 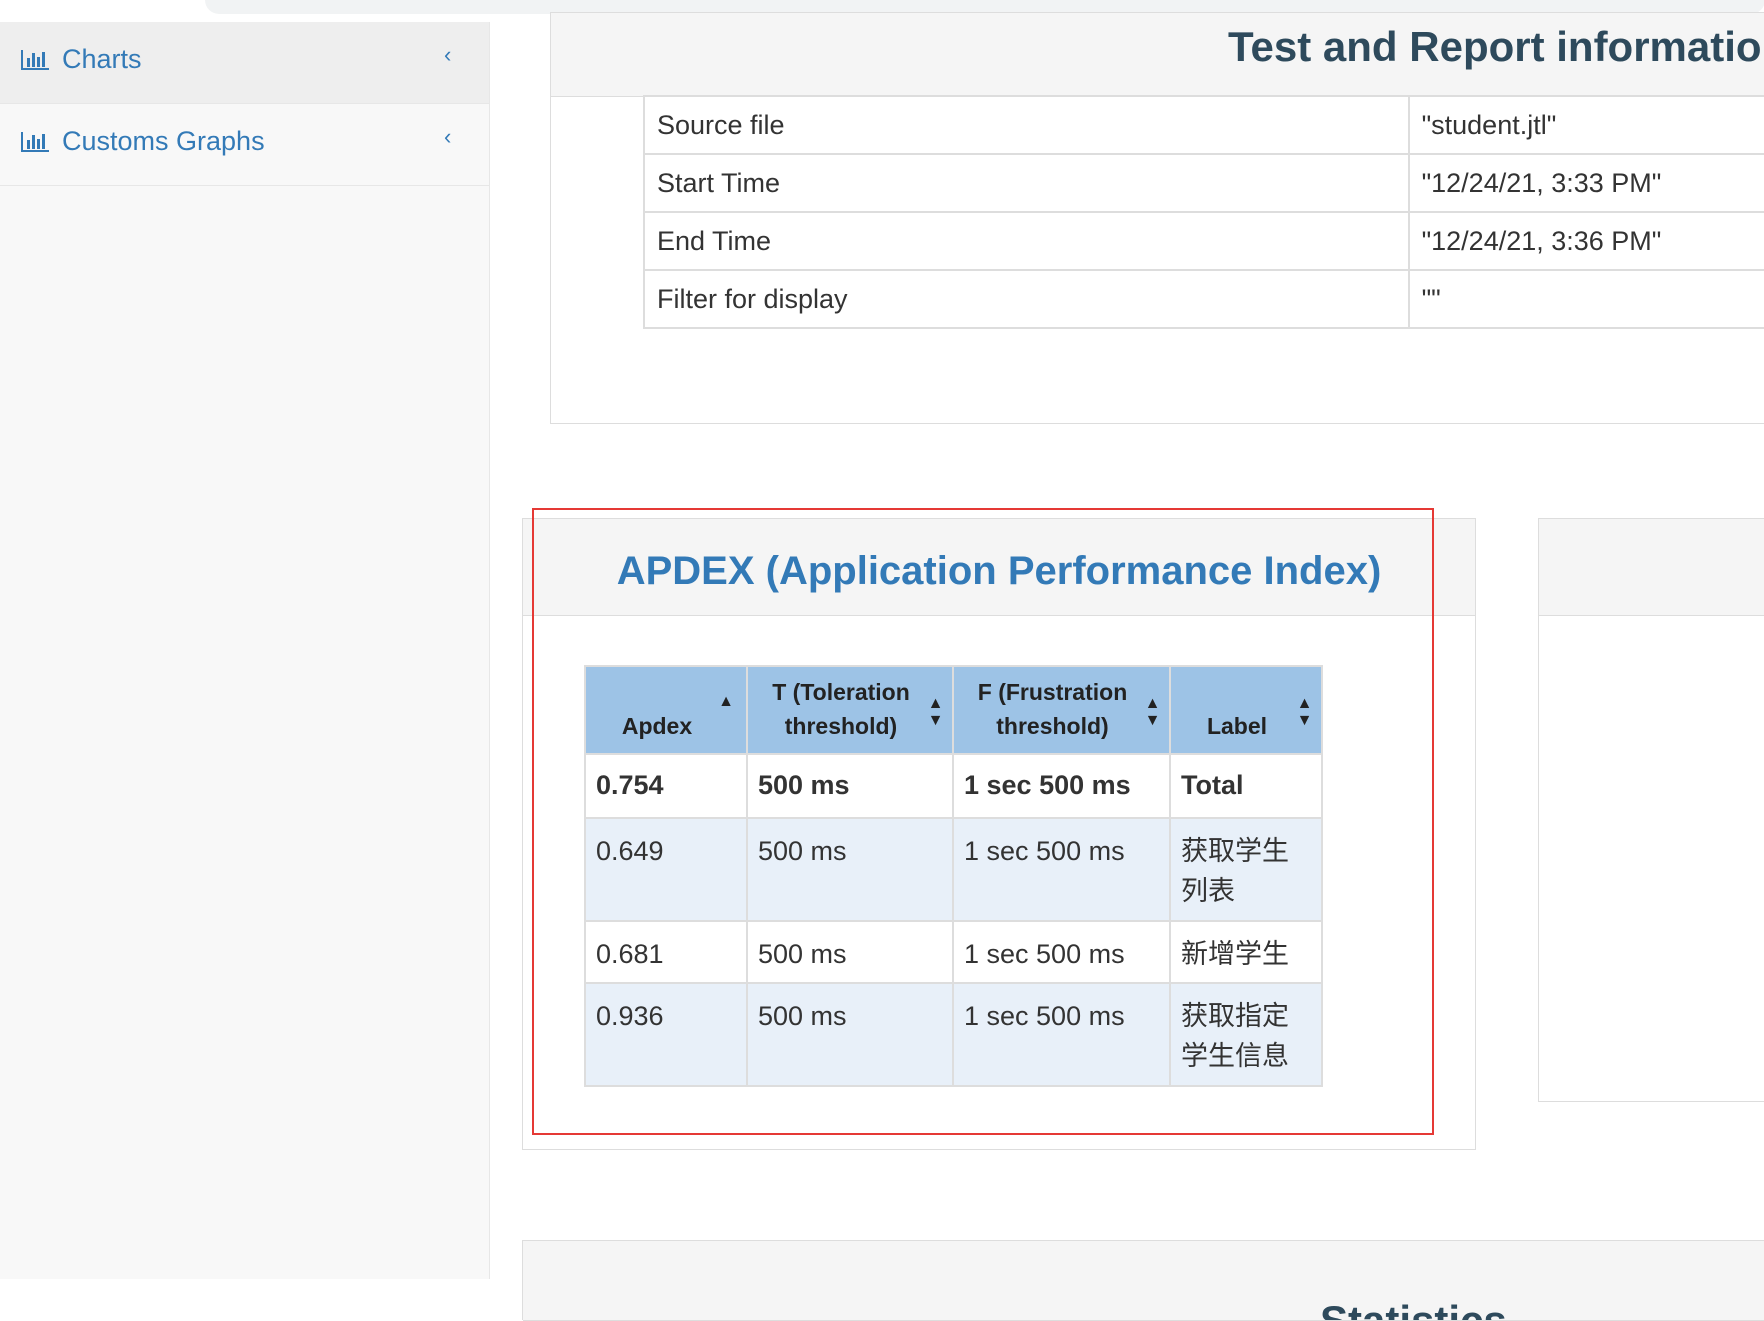 What do you see at coordinates (726, 702) in the screenshot?
I see `sort-asc-icon: ▲` at bounding box center [726, 702].